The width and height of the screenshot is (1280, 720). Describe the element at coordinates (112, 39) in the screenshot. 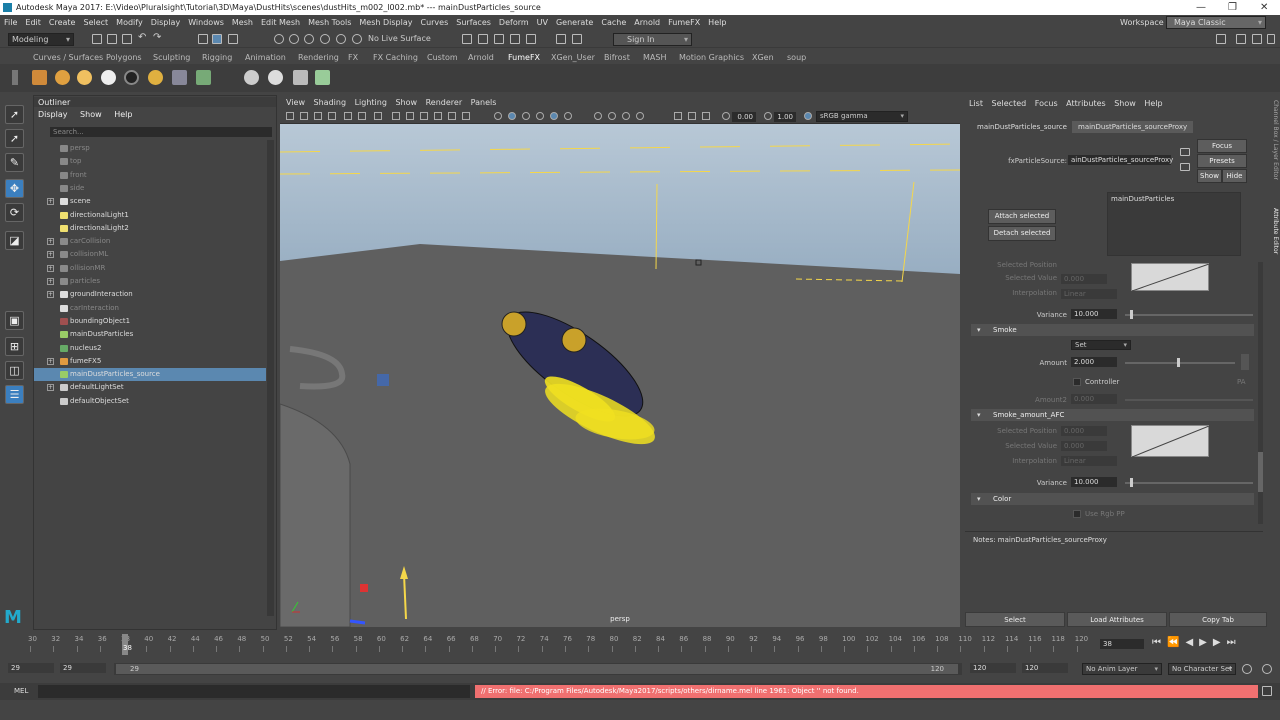

I see `open-scene-icon` at that location.